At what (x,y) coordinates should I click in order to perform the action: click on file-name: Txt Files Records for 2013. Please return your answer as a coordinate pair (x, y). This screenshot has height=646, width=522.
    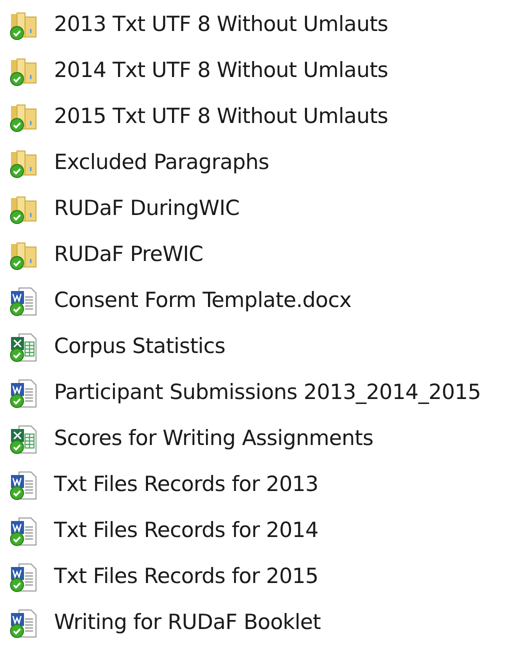
    Looking at the image, I should click on (186, 485).